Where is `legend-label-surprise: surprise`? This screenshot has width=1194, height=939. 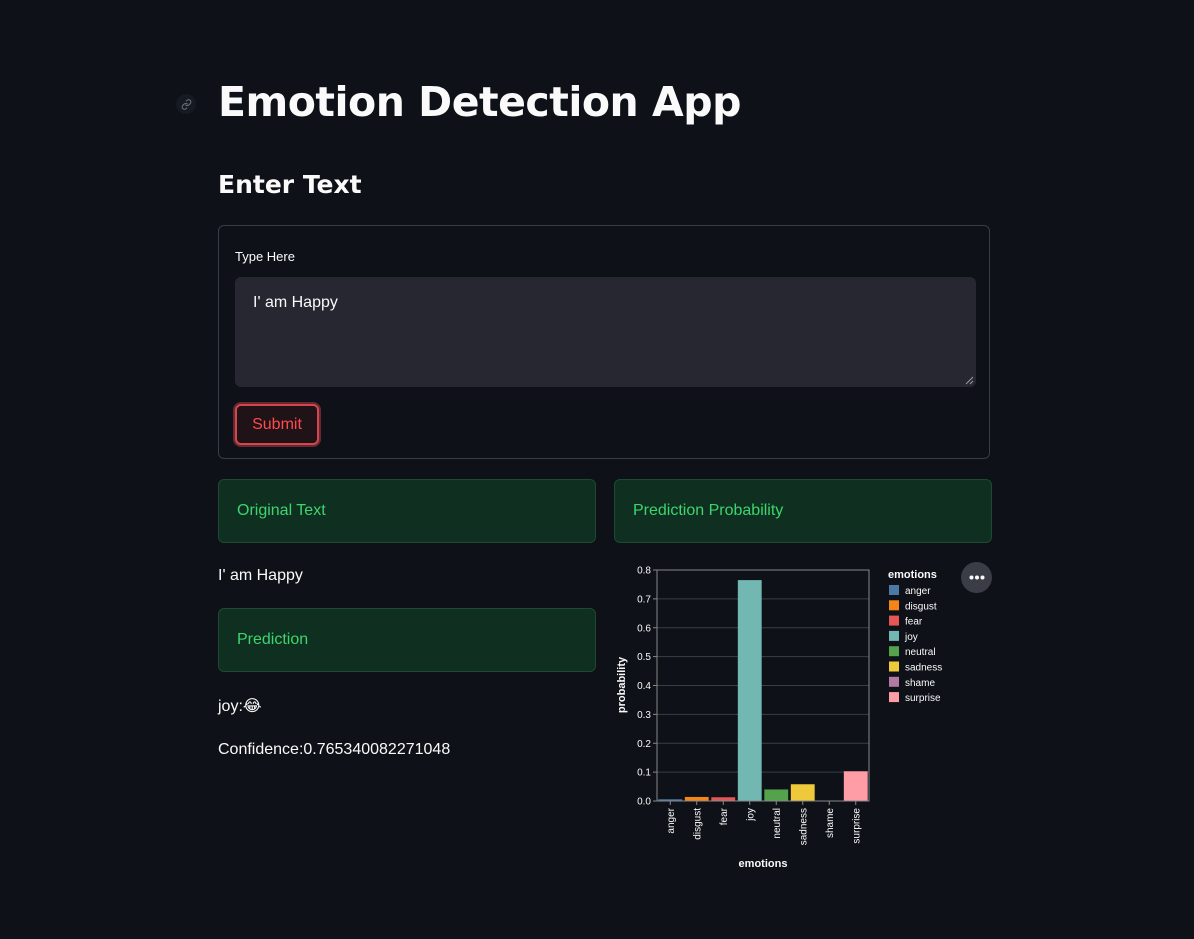
legend-label-surprise: surprise is located at coordinates (923, 698).